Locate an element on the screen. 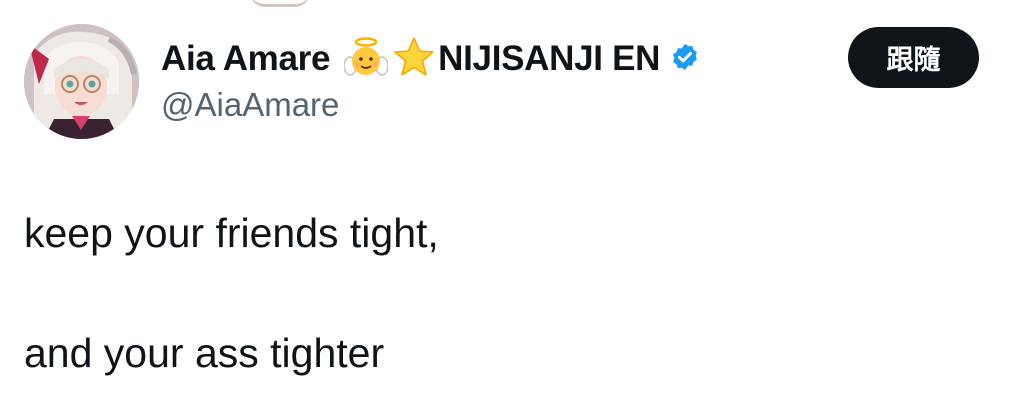  tweet-text-line: and your ass tighter is located at coordinates (204, 353).